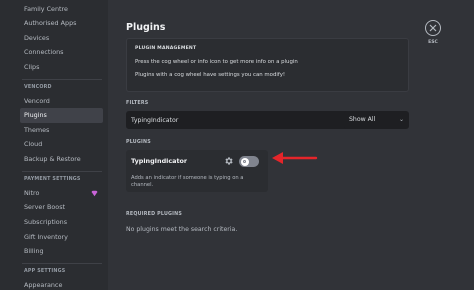 This screenshot has width=474, height=290. What do you see at coordinates (61, 159) in the screenshot?
I see `sidebar-item-backup-restore: Backup & Restore` at bounding box center [61, 159].